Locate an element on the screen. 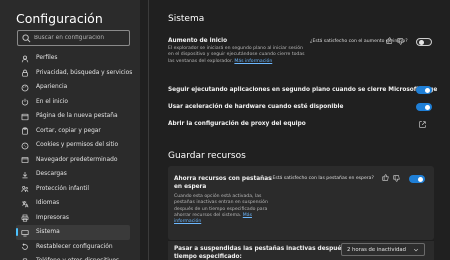 The image size is (450, 260). chevron-down-icon is located at coordinates (416, 250).